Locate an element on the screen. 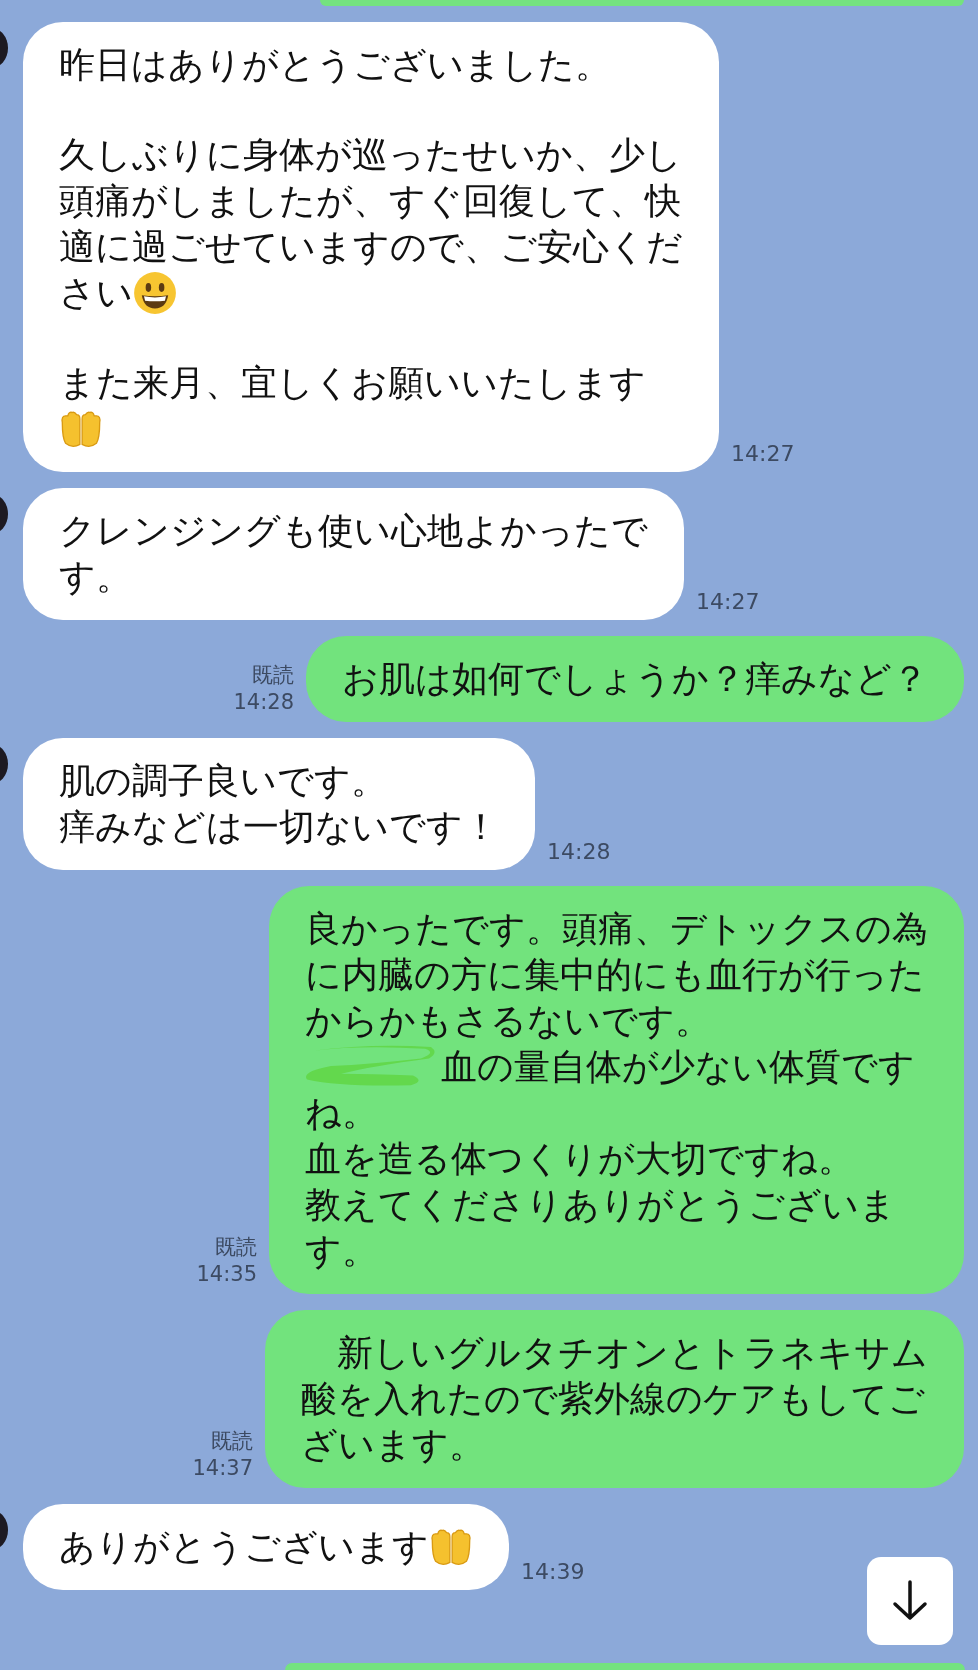 The height and width of the screenshot is (1670, 978). timestamp: 14:35 is located at coordinates (226, 1274).